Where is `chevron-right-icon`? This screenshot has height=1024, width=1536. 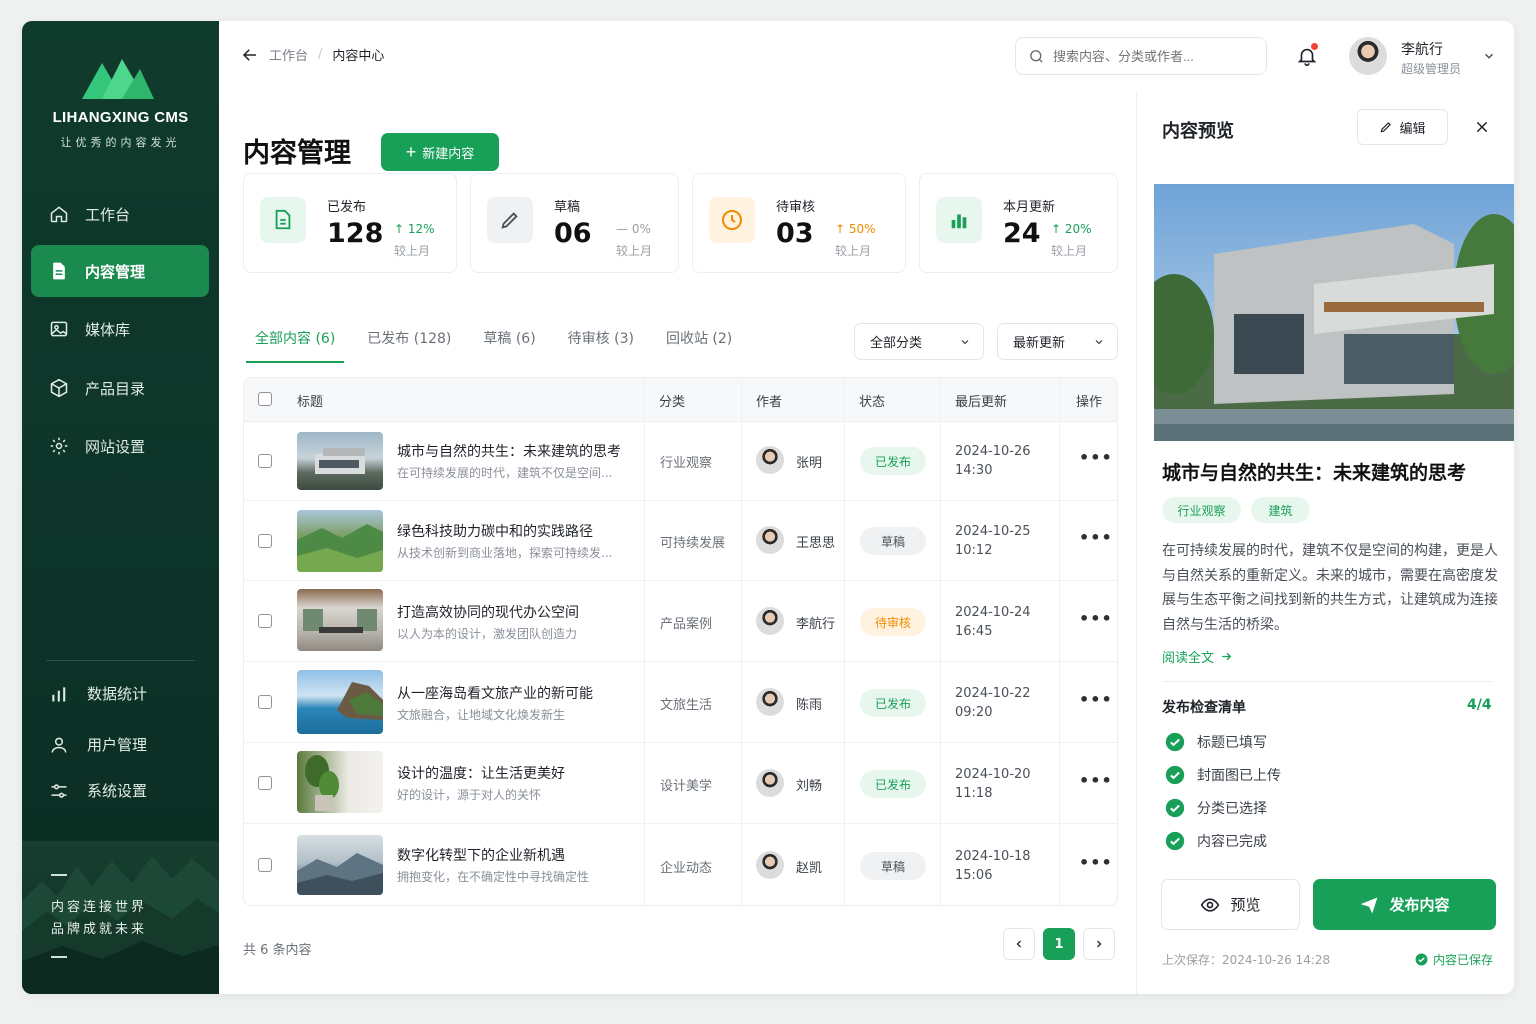
chevron-right-icon is located at coordinates (1099, 944).